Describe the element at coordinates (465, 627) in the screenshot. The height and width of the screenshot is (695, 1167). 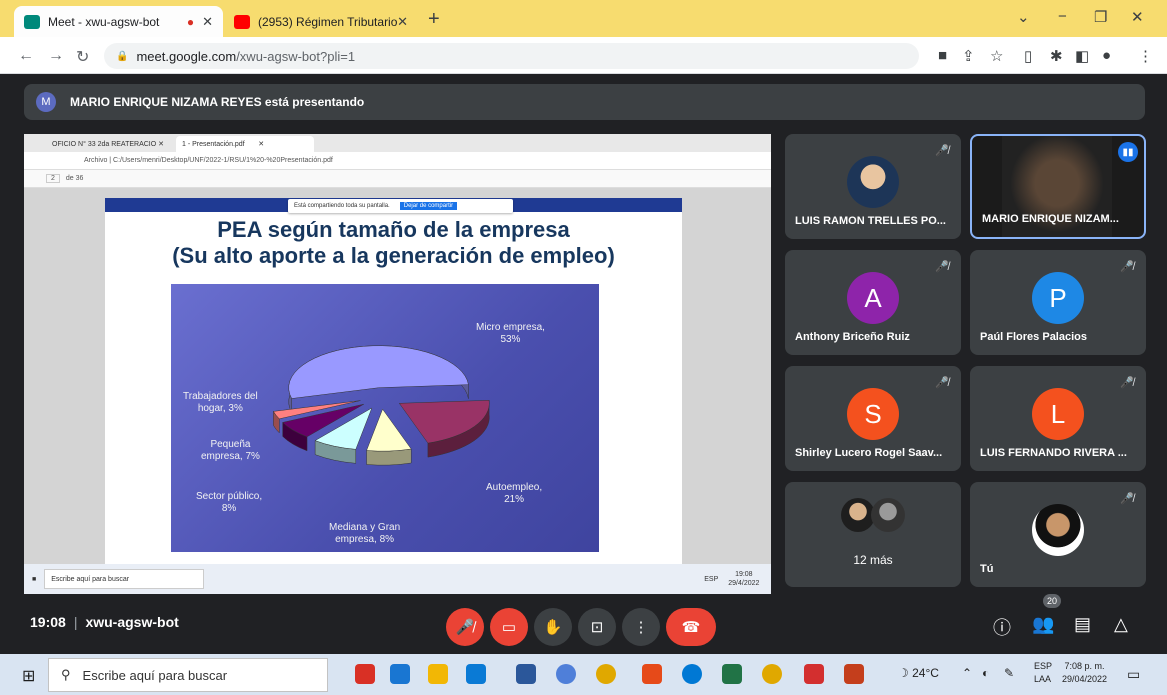
I see `mic-toggle-button: 🎤̸` at that location.